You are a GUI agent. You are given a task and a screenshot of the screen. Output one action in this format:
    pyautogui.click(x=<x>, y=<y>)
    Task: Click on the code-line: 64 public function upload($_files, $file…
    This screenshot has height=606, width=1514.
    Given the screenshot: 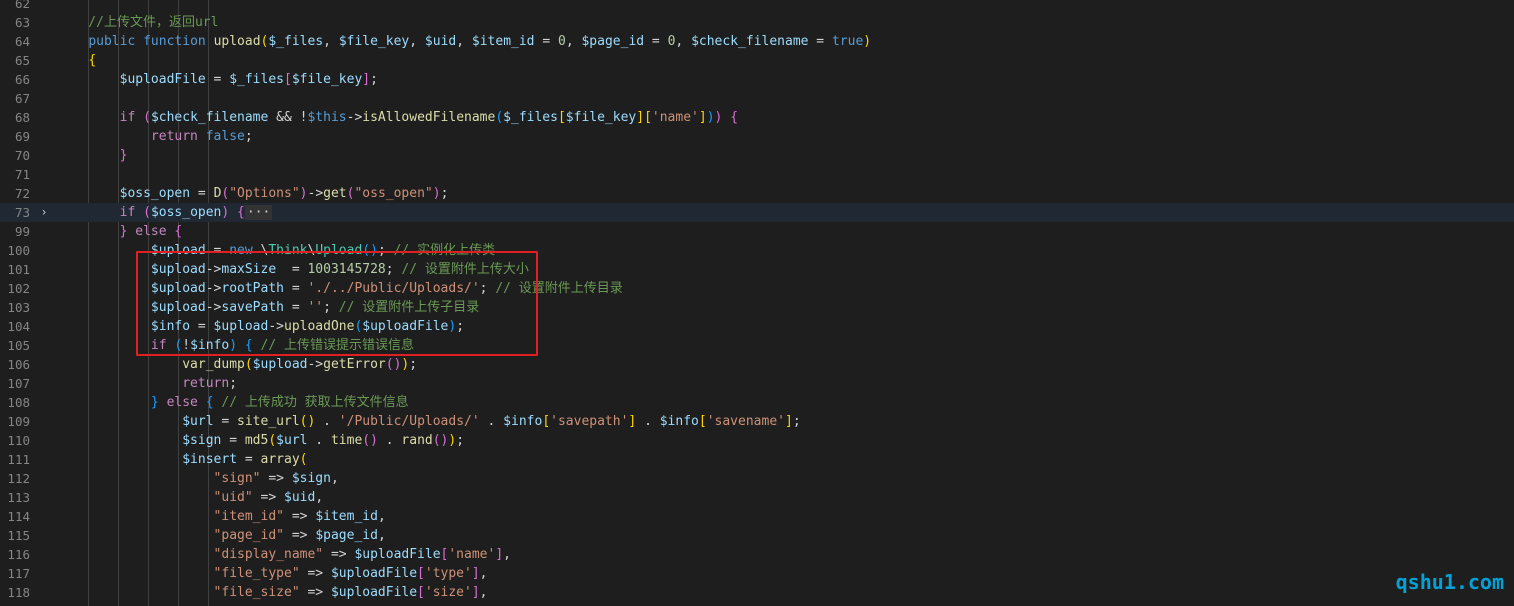 What is the action you would take?
    pyautogui.click(x=757, y=41)
    